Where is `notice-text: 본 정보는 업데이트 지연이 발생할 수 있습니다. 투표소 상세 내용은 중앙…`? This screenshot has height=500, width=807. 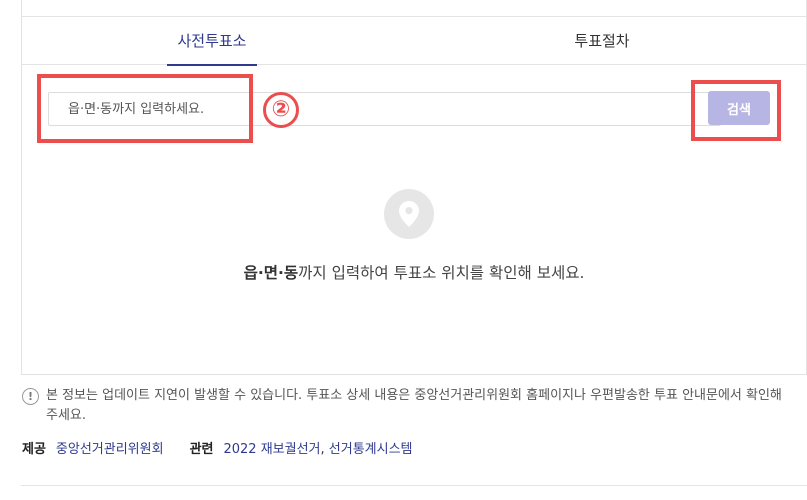
notice-text: 본 정보는 업데이트 지연이 발생할 수 있습니다. 투표소 상세 내용은 중앙… is located at coordinates (414, 405).